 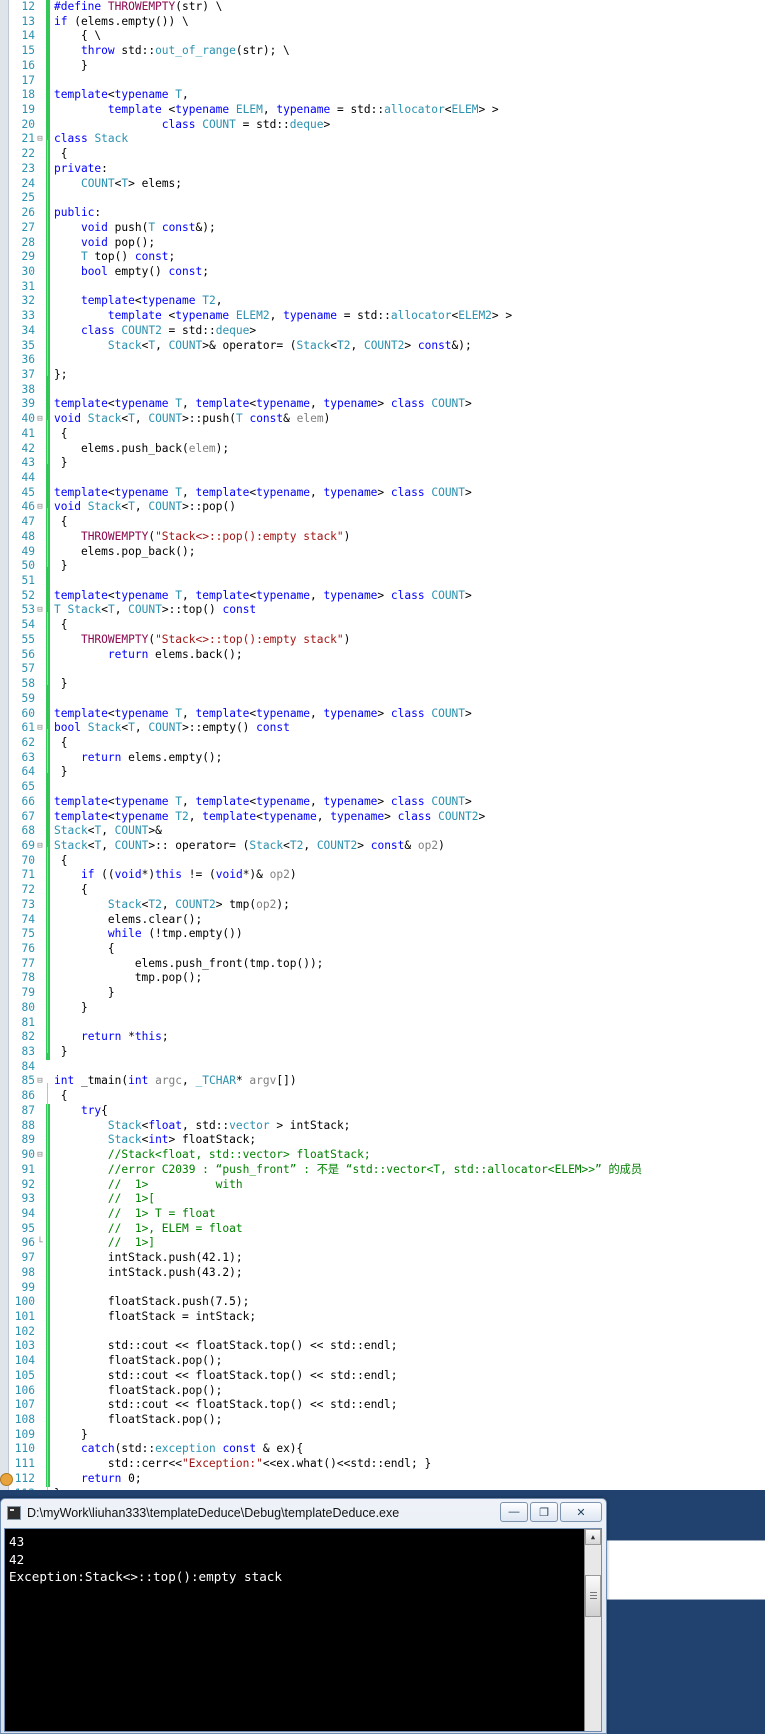 What do you see at coordinates (387, 1038) in the screenshot?
I see `code-line: 82 return *this;` at bounding box center [387, 1038].